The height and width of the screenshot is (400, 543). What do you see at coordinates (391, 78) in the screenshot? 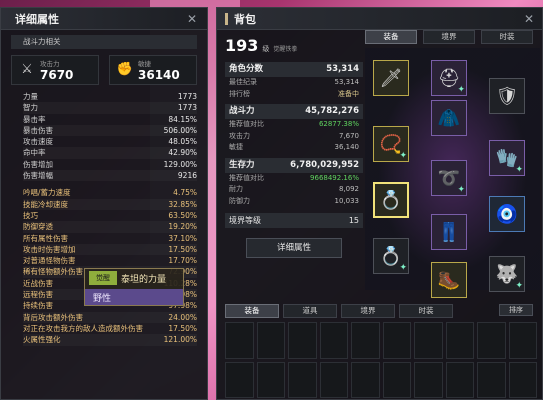
I see `equipment-slot: 🗡` at bounding box center [391, 78].